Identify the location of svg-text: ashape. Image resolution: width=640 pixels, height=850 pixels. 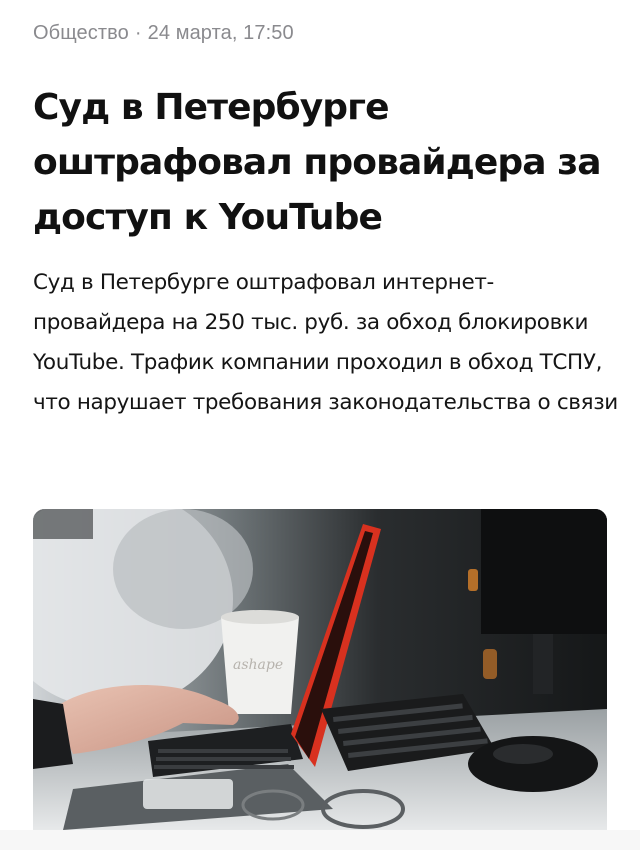
(258, 665).